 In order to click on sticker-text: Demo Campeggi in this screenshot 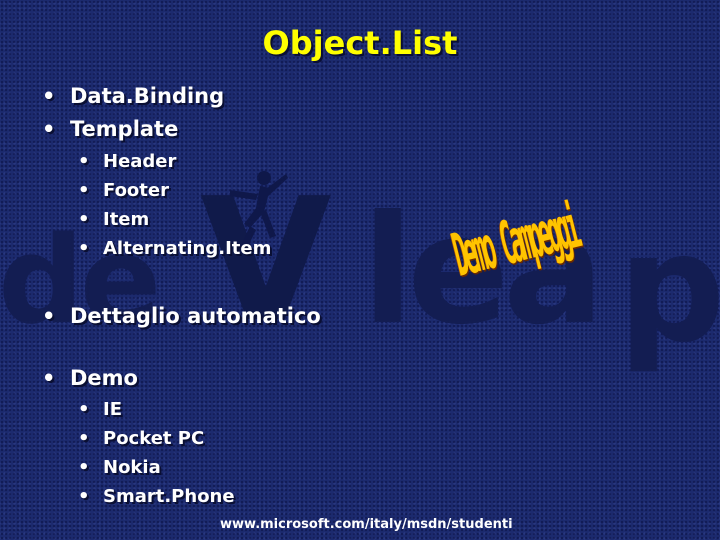, I will do `click(515, 242)`.